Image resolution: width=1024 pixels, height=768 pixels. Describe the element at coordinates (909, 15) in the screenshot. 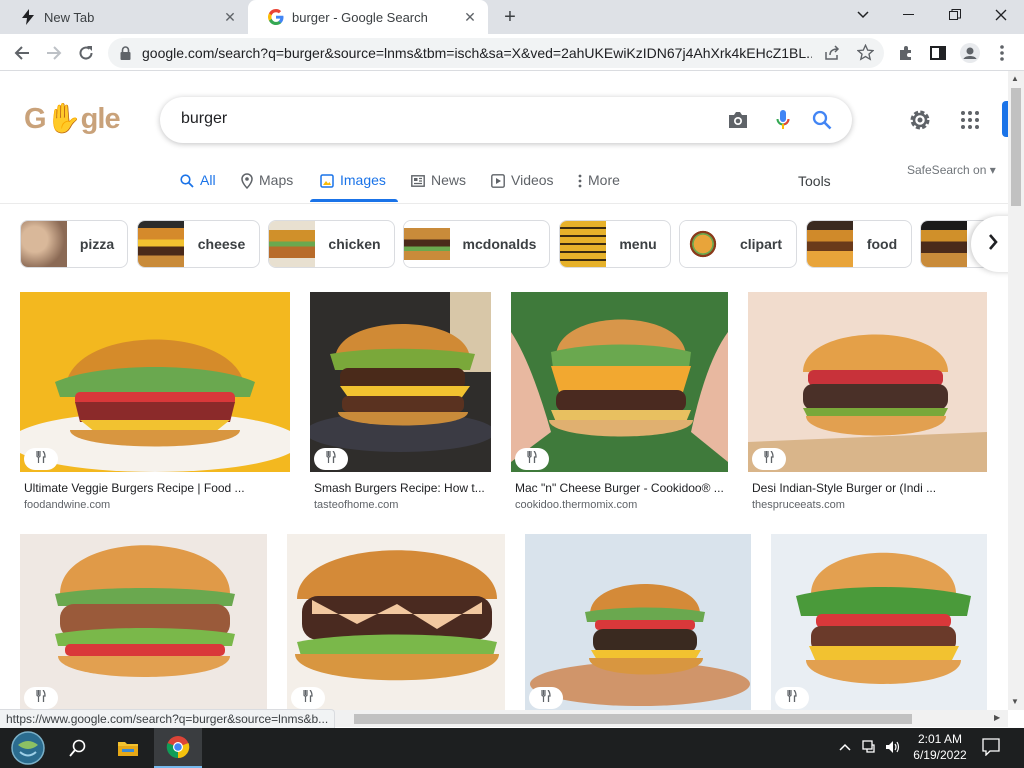

I see `minimize-button` at that location.